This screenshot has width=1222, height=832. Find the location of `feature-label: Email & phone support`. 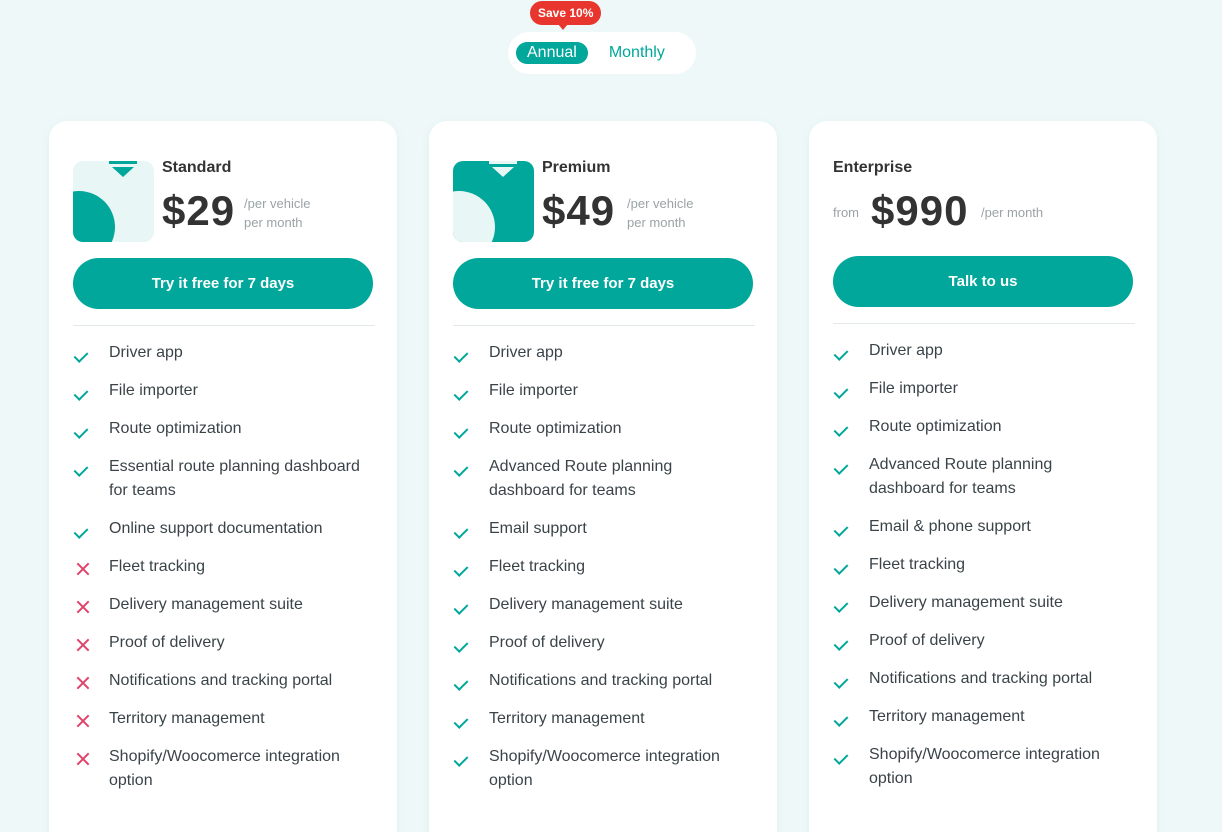

feature-label: Email & phone support is located at coordinates (950, 526).